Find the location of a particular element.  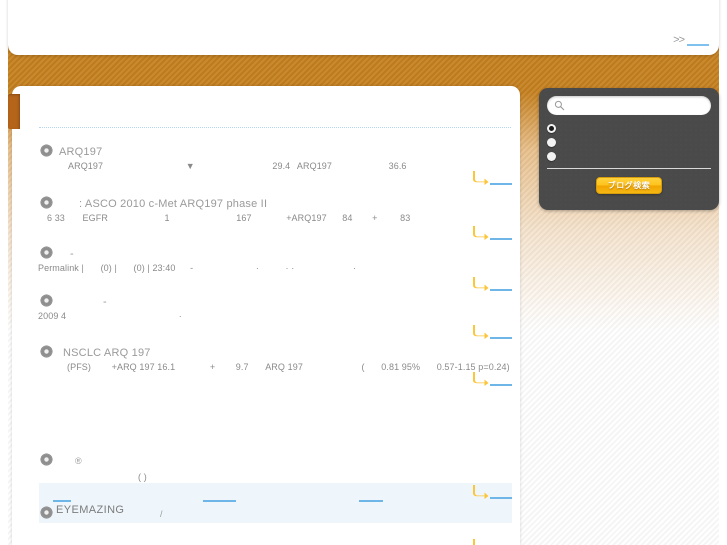

entry-meta: ( ) is located at coordinates (266, 477).